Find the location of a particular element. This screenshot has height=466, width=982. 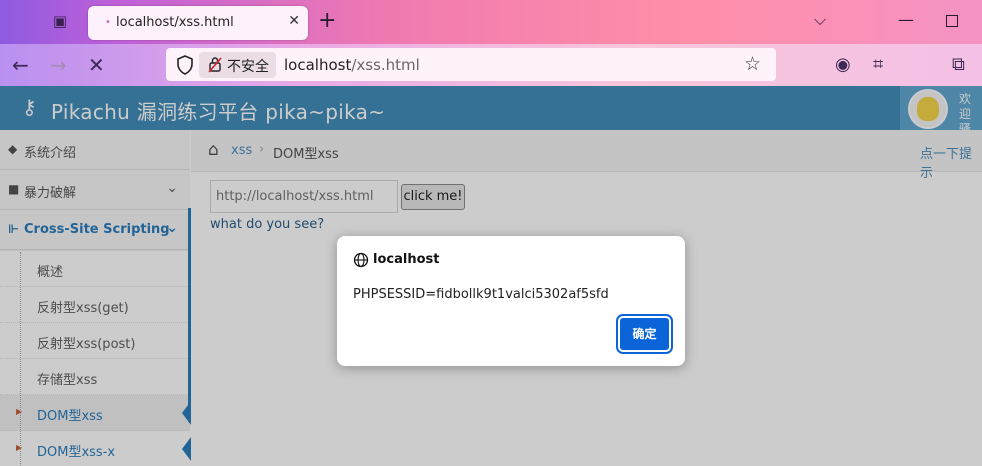

tab-overview-icon: ▣ is located at coordinates (60, 21).